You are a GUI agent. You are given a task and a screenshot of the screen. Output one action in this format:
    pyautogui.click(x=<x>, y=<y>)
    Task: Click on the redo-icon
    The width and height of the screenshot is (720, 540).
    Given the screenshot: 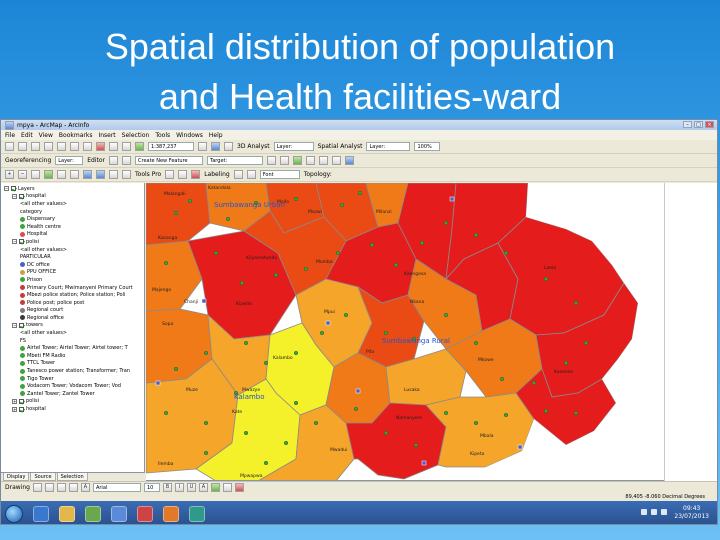 What is the action you would take?
    pyautogui.click(x=126, y=146)
    